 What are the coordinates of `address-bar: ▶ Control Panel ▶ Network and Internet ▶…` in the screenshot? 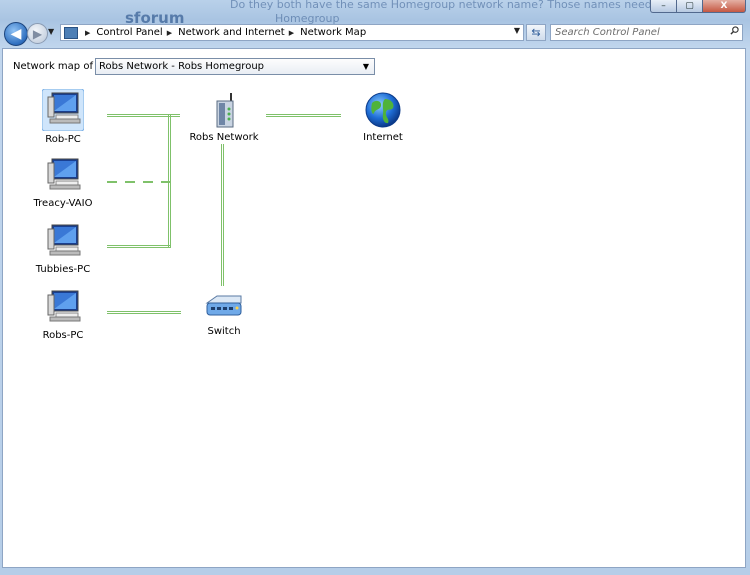 It's located at (292, 32).